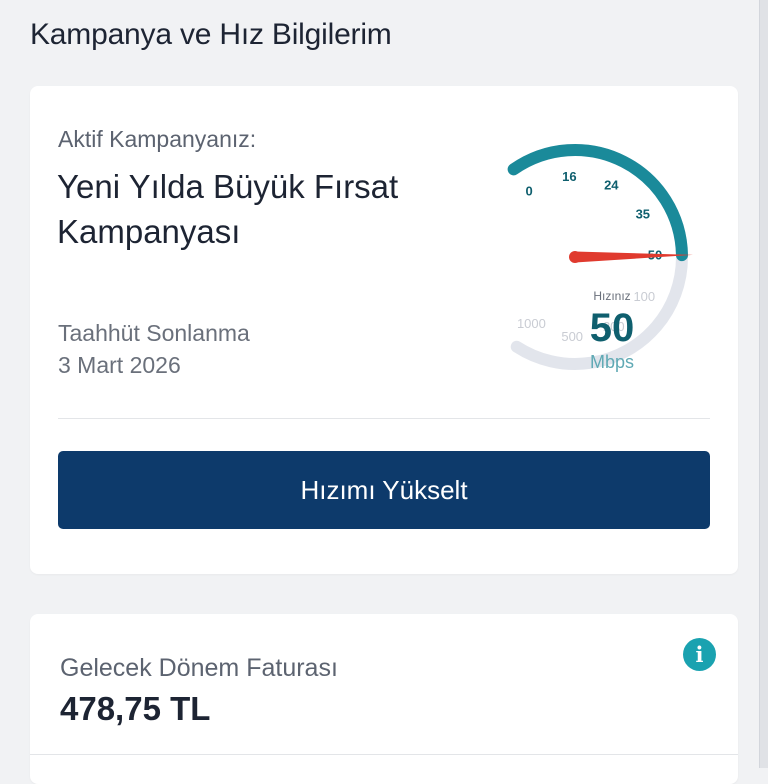 This screenshot has width=768, height=784. What do you see at coordinates (157, 139) in the screenshot?
I see `active-campaign-label: Aktif Kampanyanız:` at bounding box center [157, 139].